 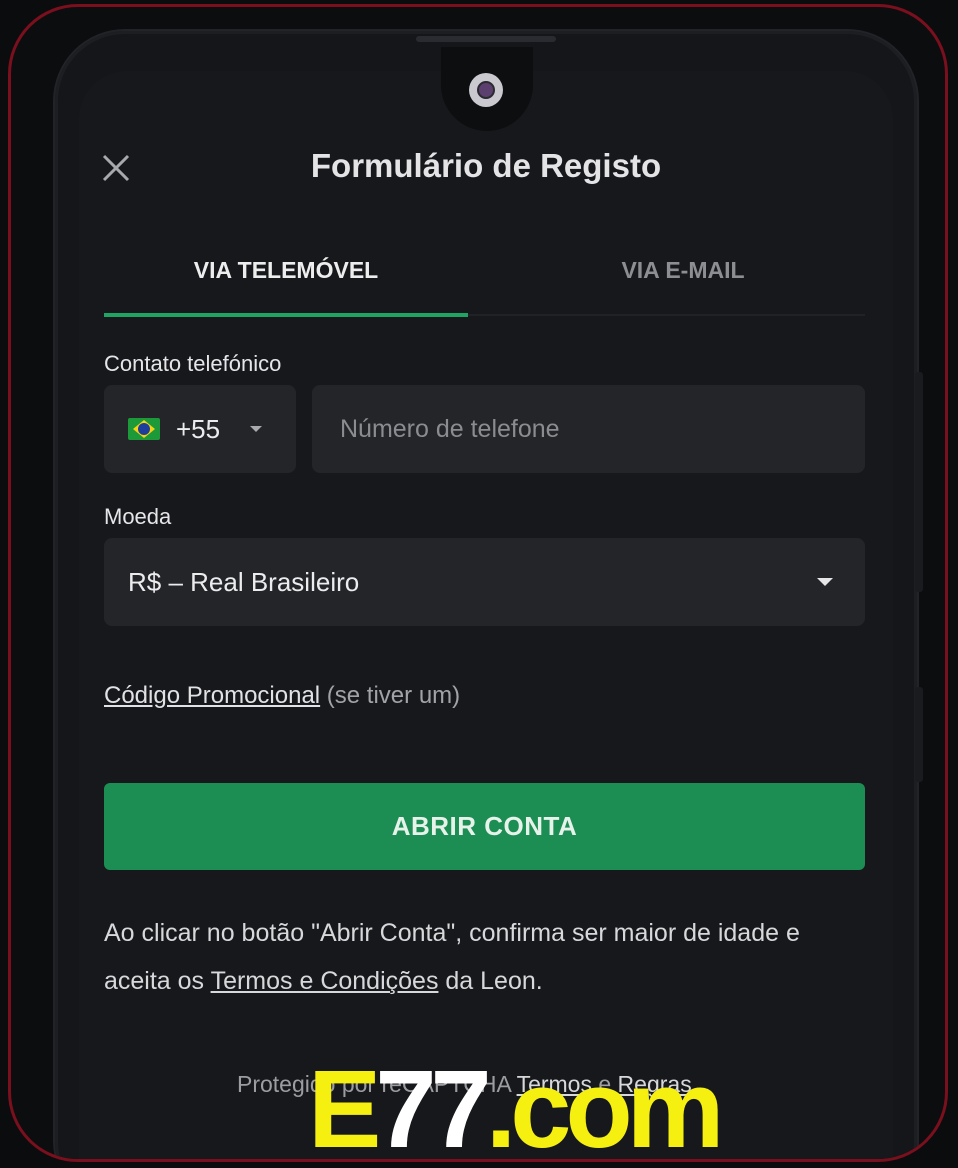 I want to click on power-button, so click(x=919, y=734).